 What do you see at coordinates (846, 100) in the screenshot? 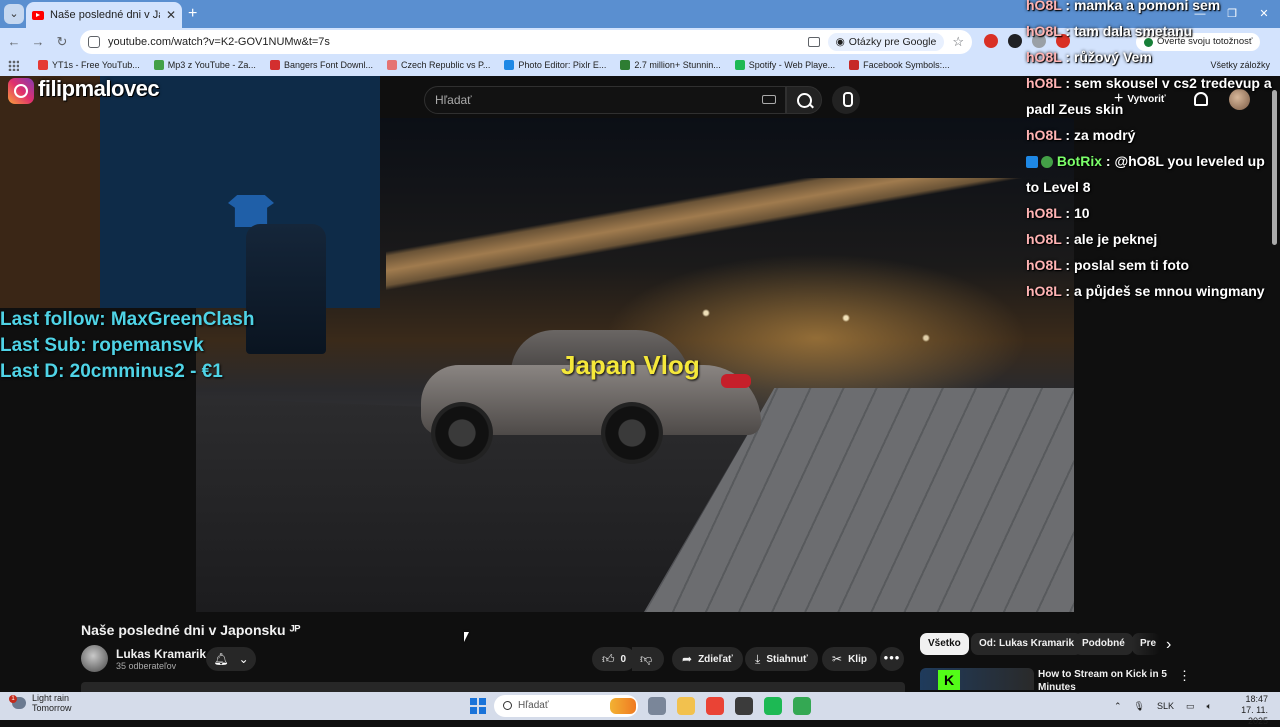
I see `microphone-icon` at bounding box center [846, 100].